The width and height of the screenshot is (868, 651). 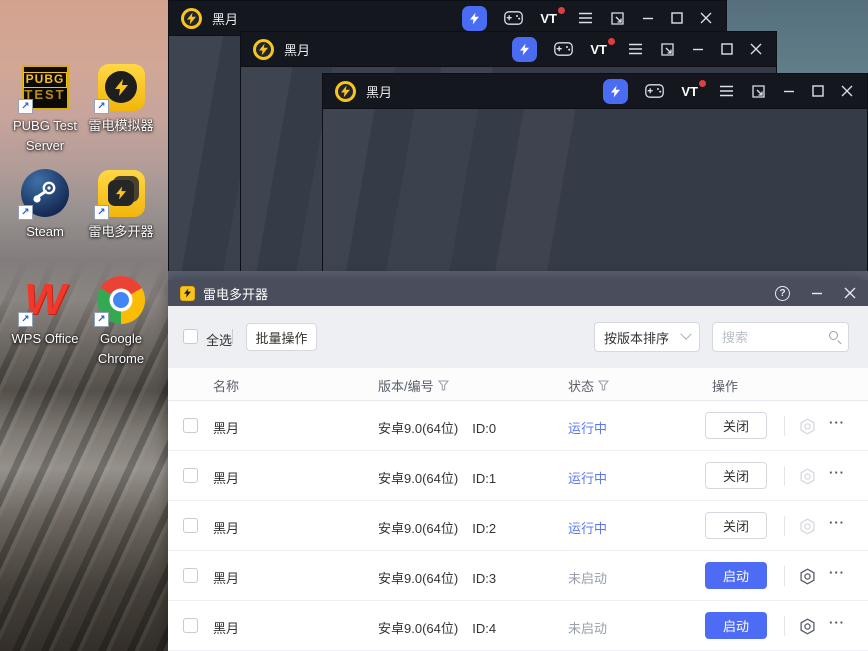 I want to click on instance-row: 黑月 安卓9.0(64位) ID:4 未启动 启动 ···, so click(x=518, y=626).